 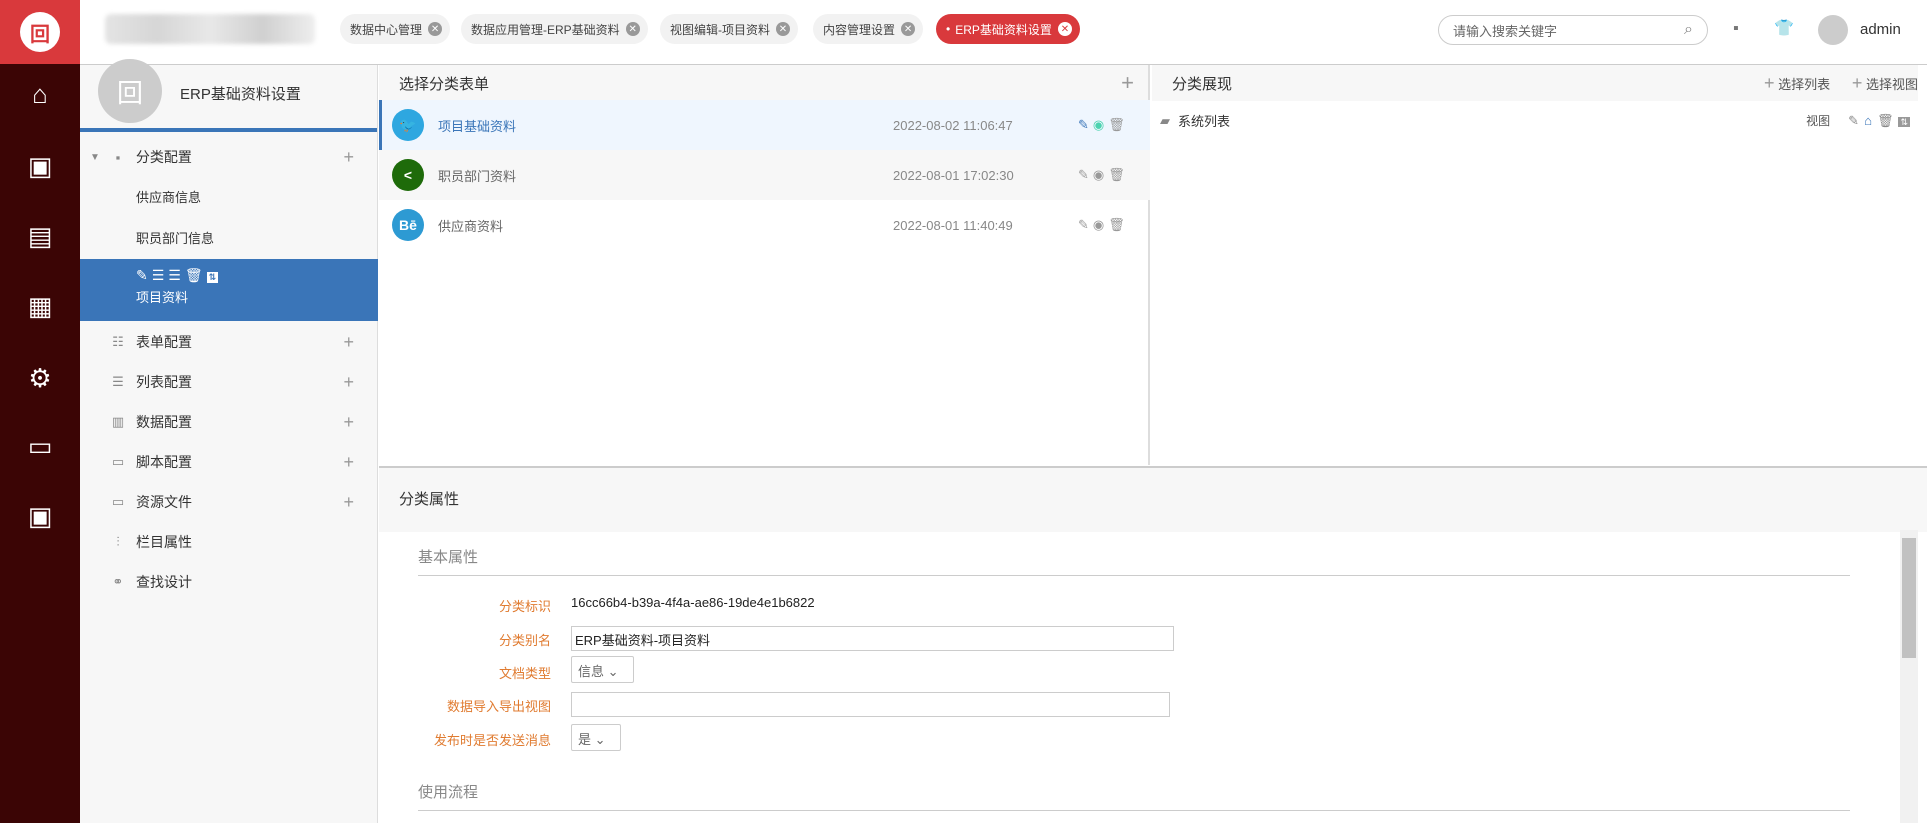 What do you see at coordinates (257, 275) in the screenshot?
I see `item-toolbar: ✎☰☰🗑 ⇅` at bounding box center [257, 275].